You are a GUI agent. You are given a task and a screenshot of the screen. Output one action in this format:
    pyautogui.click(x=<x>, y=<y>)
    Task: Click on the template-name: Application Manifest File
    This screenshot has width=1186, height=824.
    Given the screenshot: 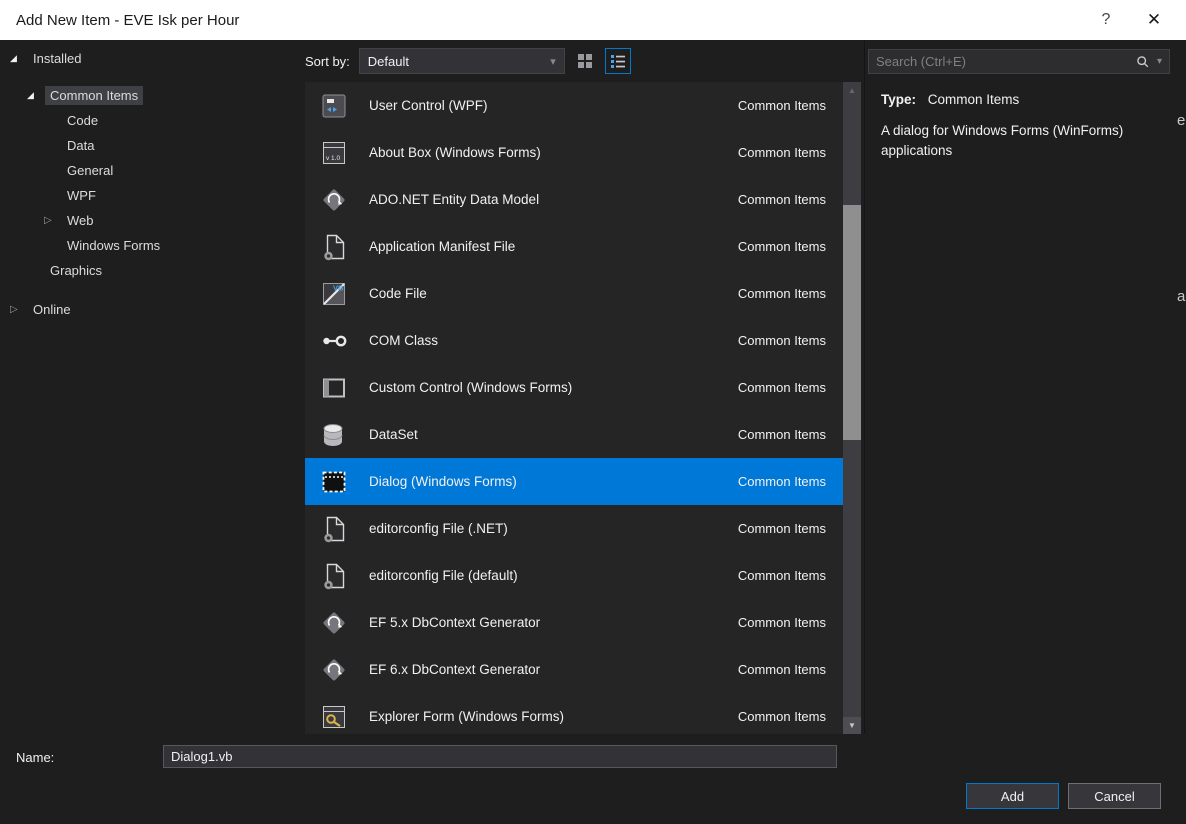 What is the action you would take?
    pyautogui.click(x=442, y=246)
    